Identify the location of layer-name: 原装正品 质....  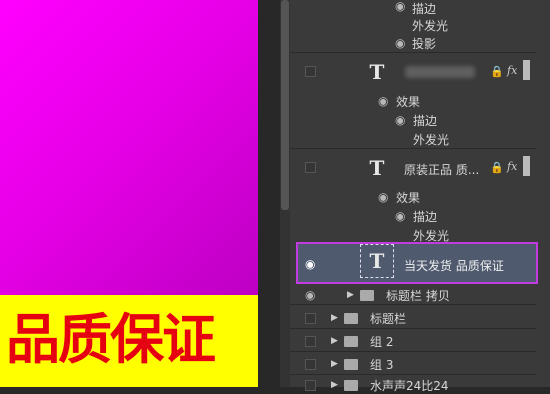
(441, 169).